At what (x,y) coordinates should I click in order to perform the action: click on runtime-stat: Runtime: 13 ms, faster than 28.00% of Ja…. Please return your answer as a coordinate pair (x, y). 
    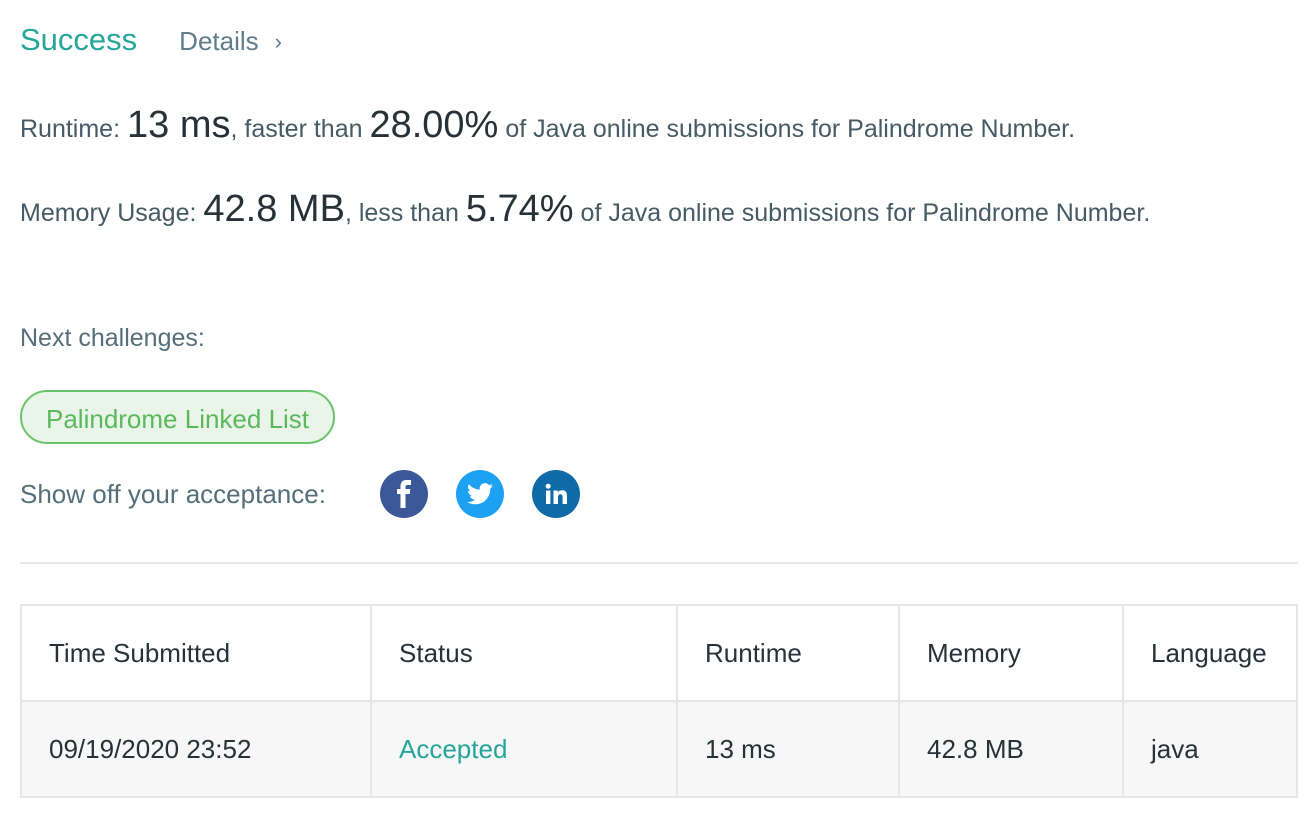
    Looking at the image, I should click on (640, 127).